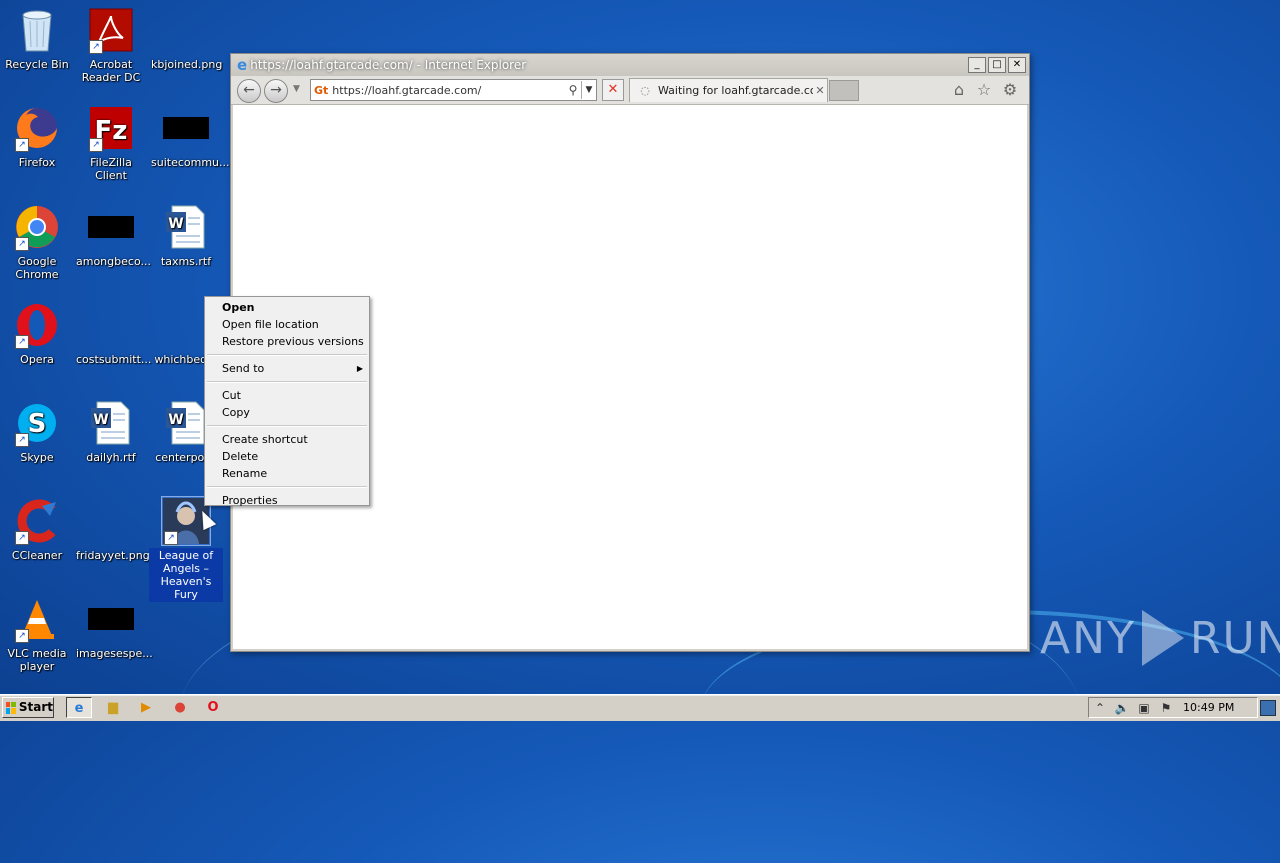 The image size is (1280, 863). I want to click on play-logo-icon, so click(1162, 638).